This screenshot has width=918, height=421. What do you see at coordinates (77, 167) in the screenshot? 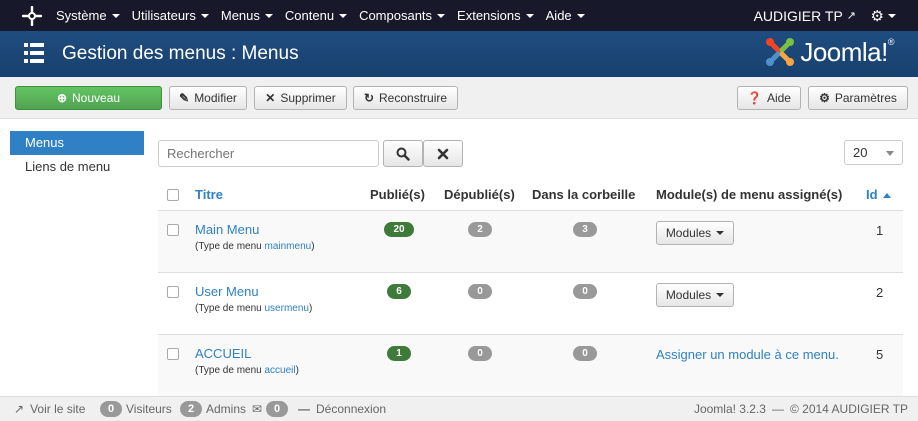
I see `sidebar-item-menu-items: Liens de menu` at bounding box center [77, 167].